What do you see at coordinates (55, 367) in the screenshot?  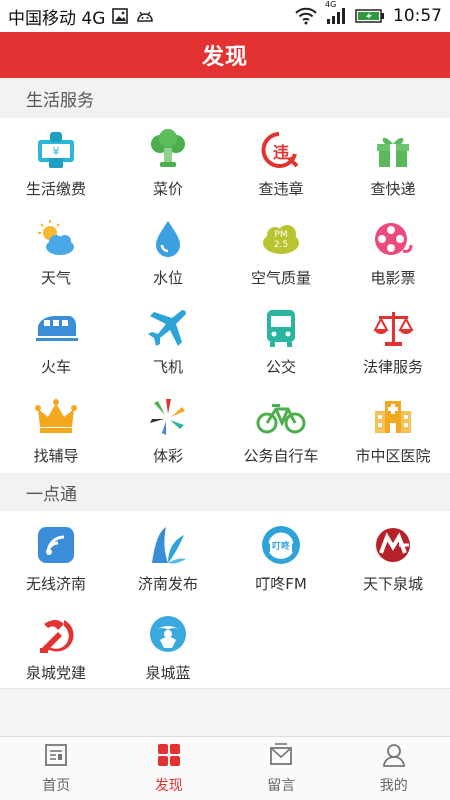 I see `grid-item-label: 火车` at bounding box center [55, 367].